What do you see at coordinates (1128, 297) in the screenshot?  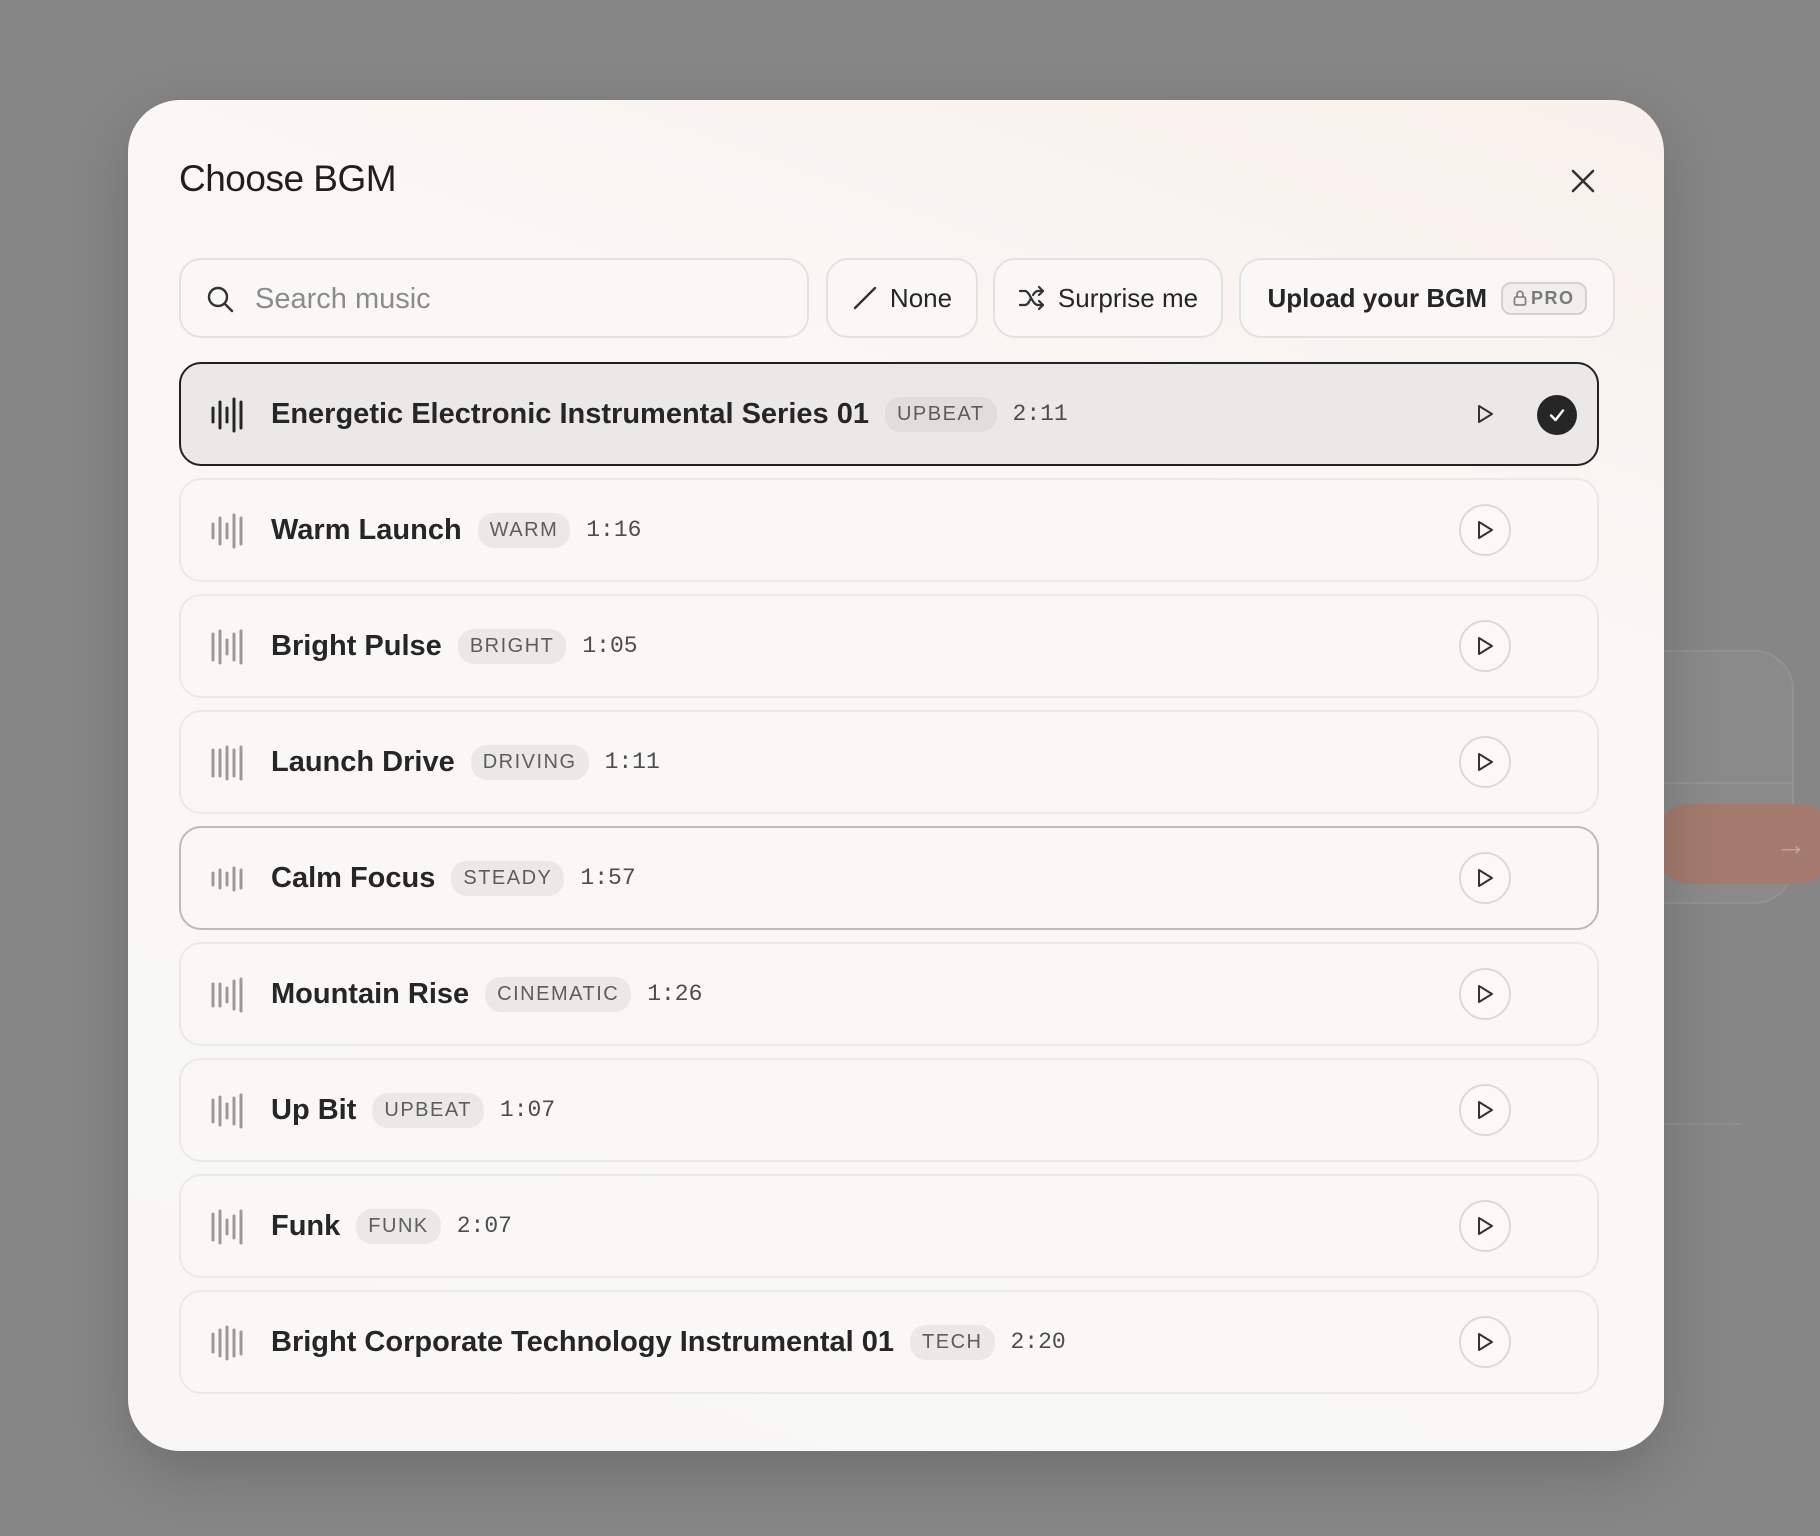 I see `surprise-me-label: Surprise me` at bounding box center [1128, 297].